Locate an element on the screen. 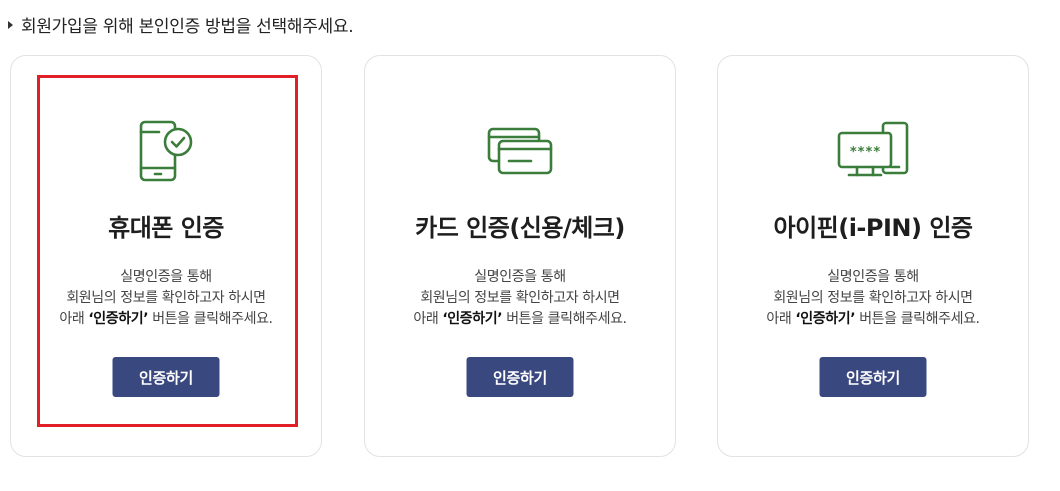  credit-card-icon is located at coordinates (520, 151).